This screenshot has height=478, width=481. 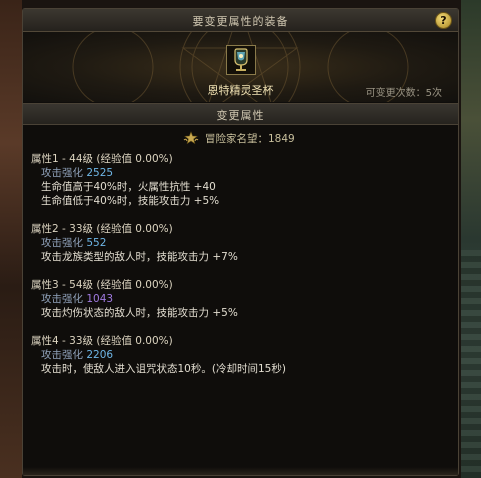 What do you see at coordinates (471, 364) in the screenshot?
I see `game-background-right-detail` at bounding box center [471, 364].